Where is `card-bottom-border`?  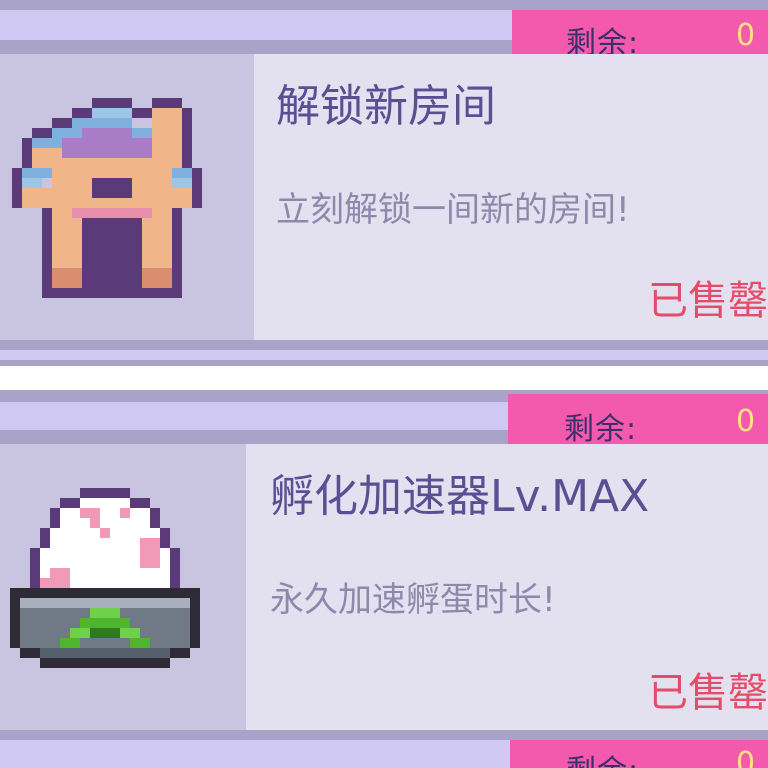 card-bottom-border is located at coordinates (384, 363).